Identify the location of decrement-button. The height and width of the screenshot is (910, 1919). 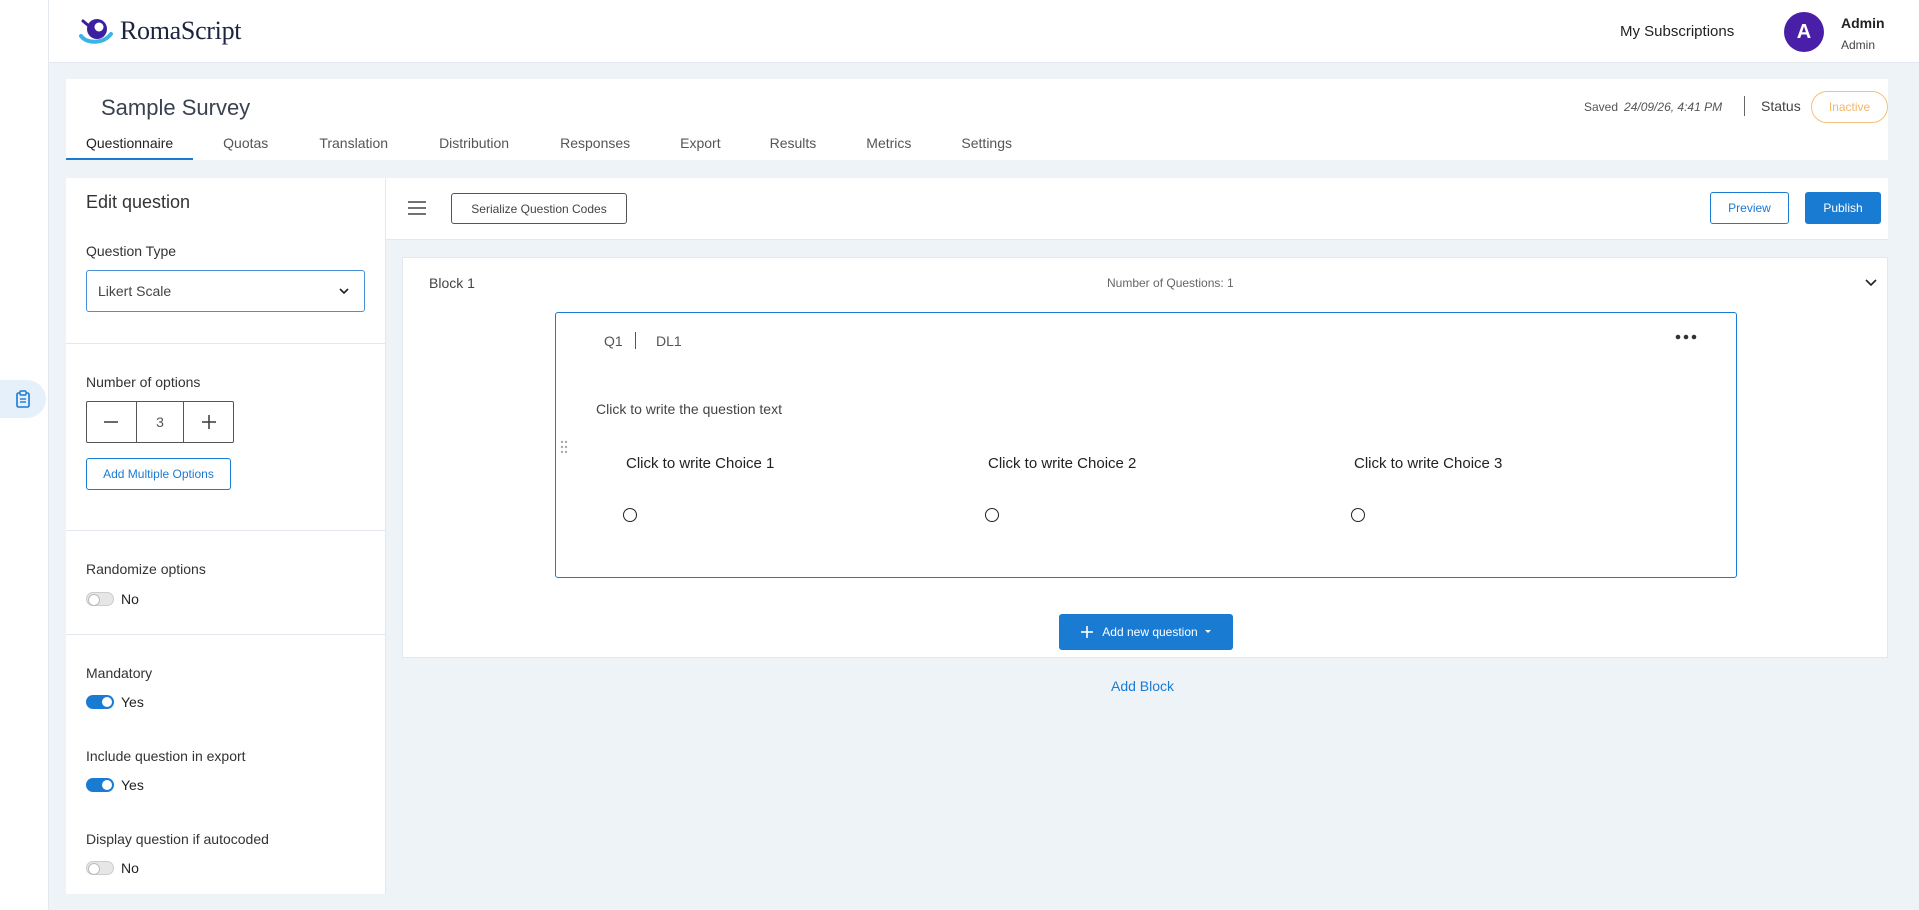
(111, 422).